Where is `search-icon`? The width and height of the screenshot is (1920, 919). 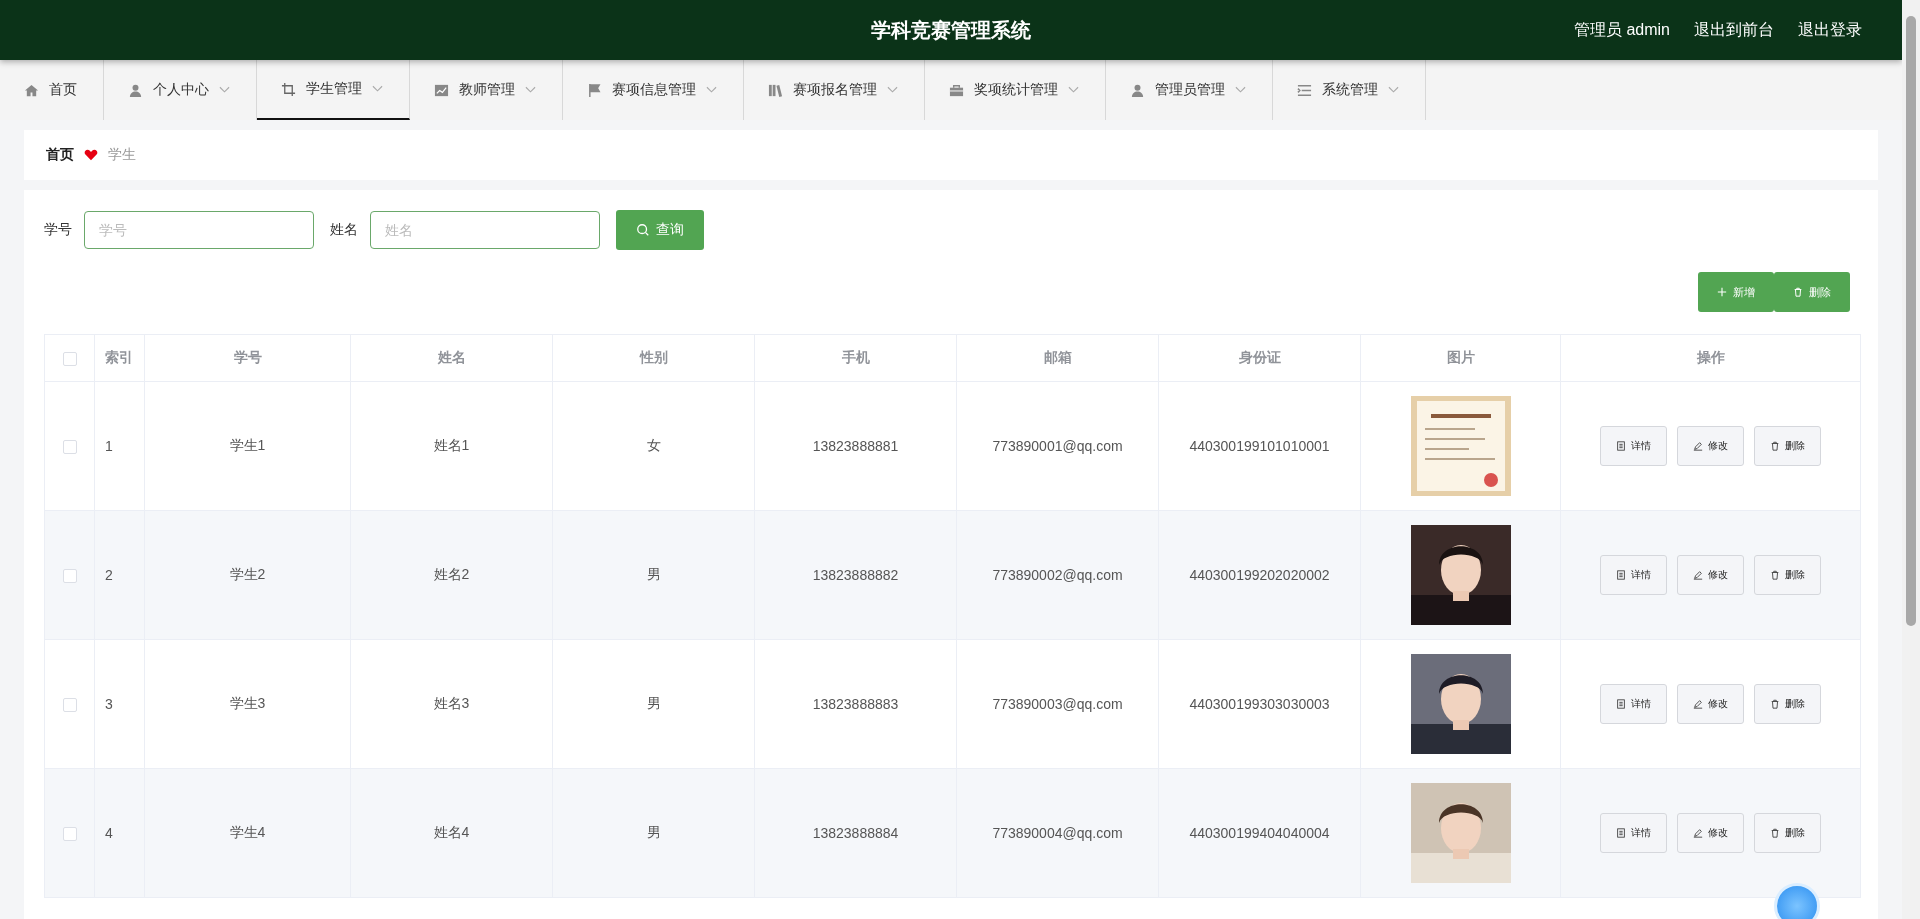 search-icon is located at coordinates (643, 230).